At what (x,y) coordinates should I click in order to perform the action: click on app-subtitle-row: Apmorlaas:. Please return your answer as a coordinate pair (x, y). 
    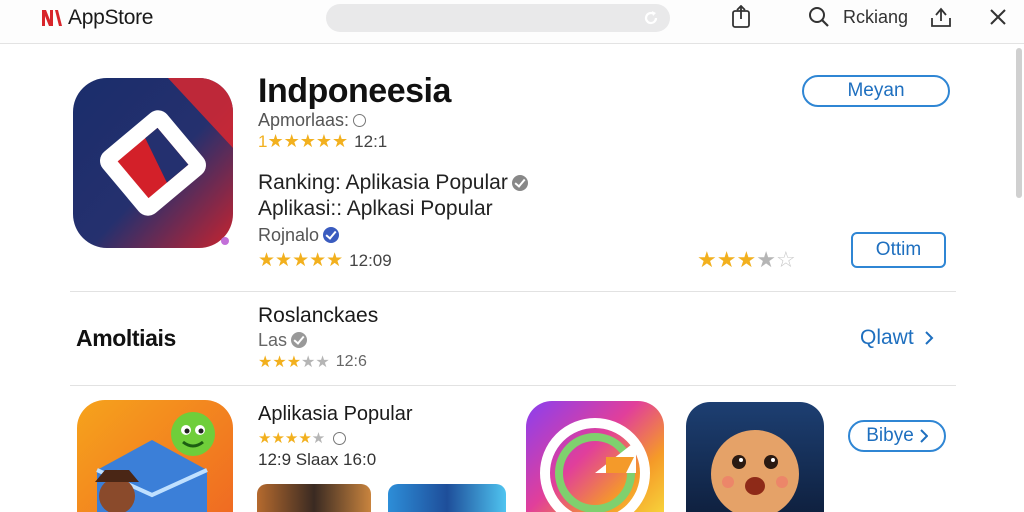
    Looking at the image, I should click on (312, 120).